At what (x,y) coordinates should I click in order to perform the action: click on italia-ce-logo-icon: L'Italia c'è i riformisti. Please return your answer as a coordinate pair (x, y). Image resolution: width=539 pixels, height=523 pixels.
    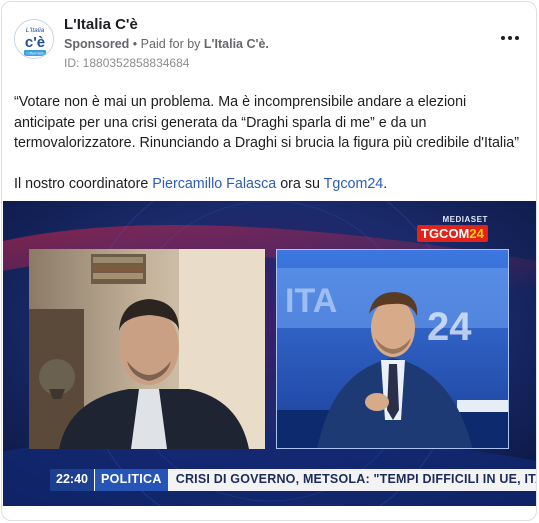
    Looking at the image, I should click on (34, 39).